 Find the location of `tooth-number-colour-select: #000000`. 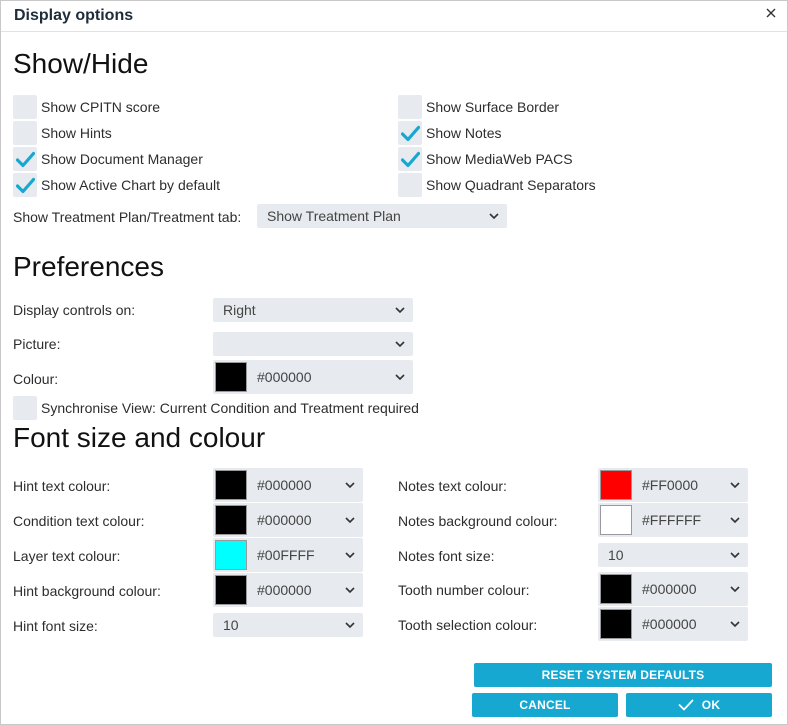

tooth-number-colour-select: #000000 is located at coordinates (673, 589).